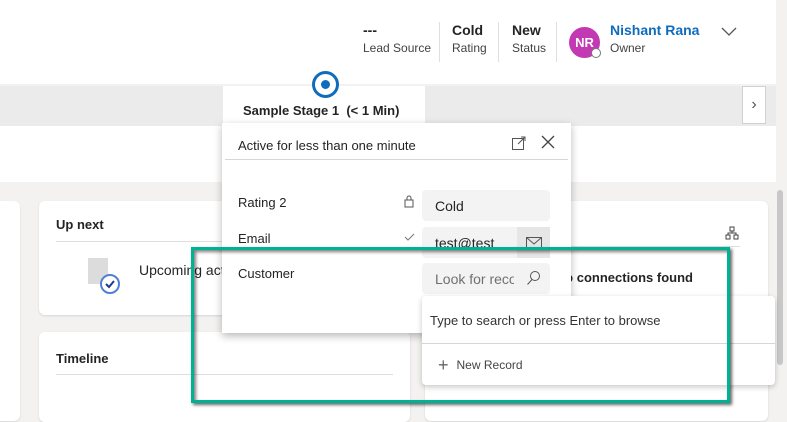 The width and height of the screenshot is (787, 422). I want to click on scrollbar-thumb, so click(780, 277).